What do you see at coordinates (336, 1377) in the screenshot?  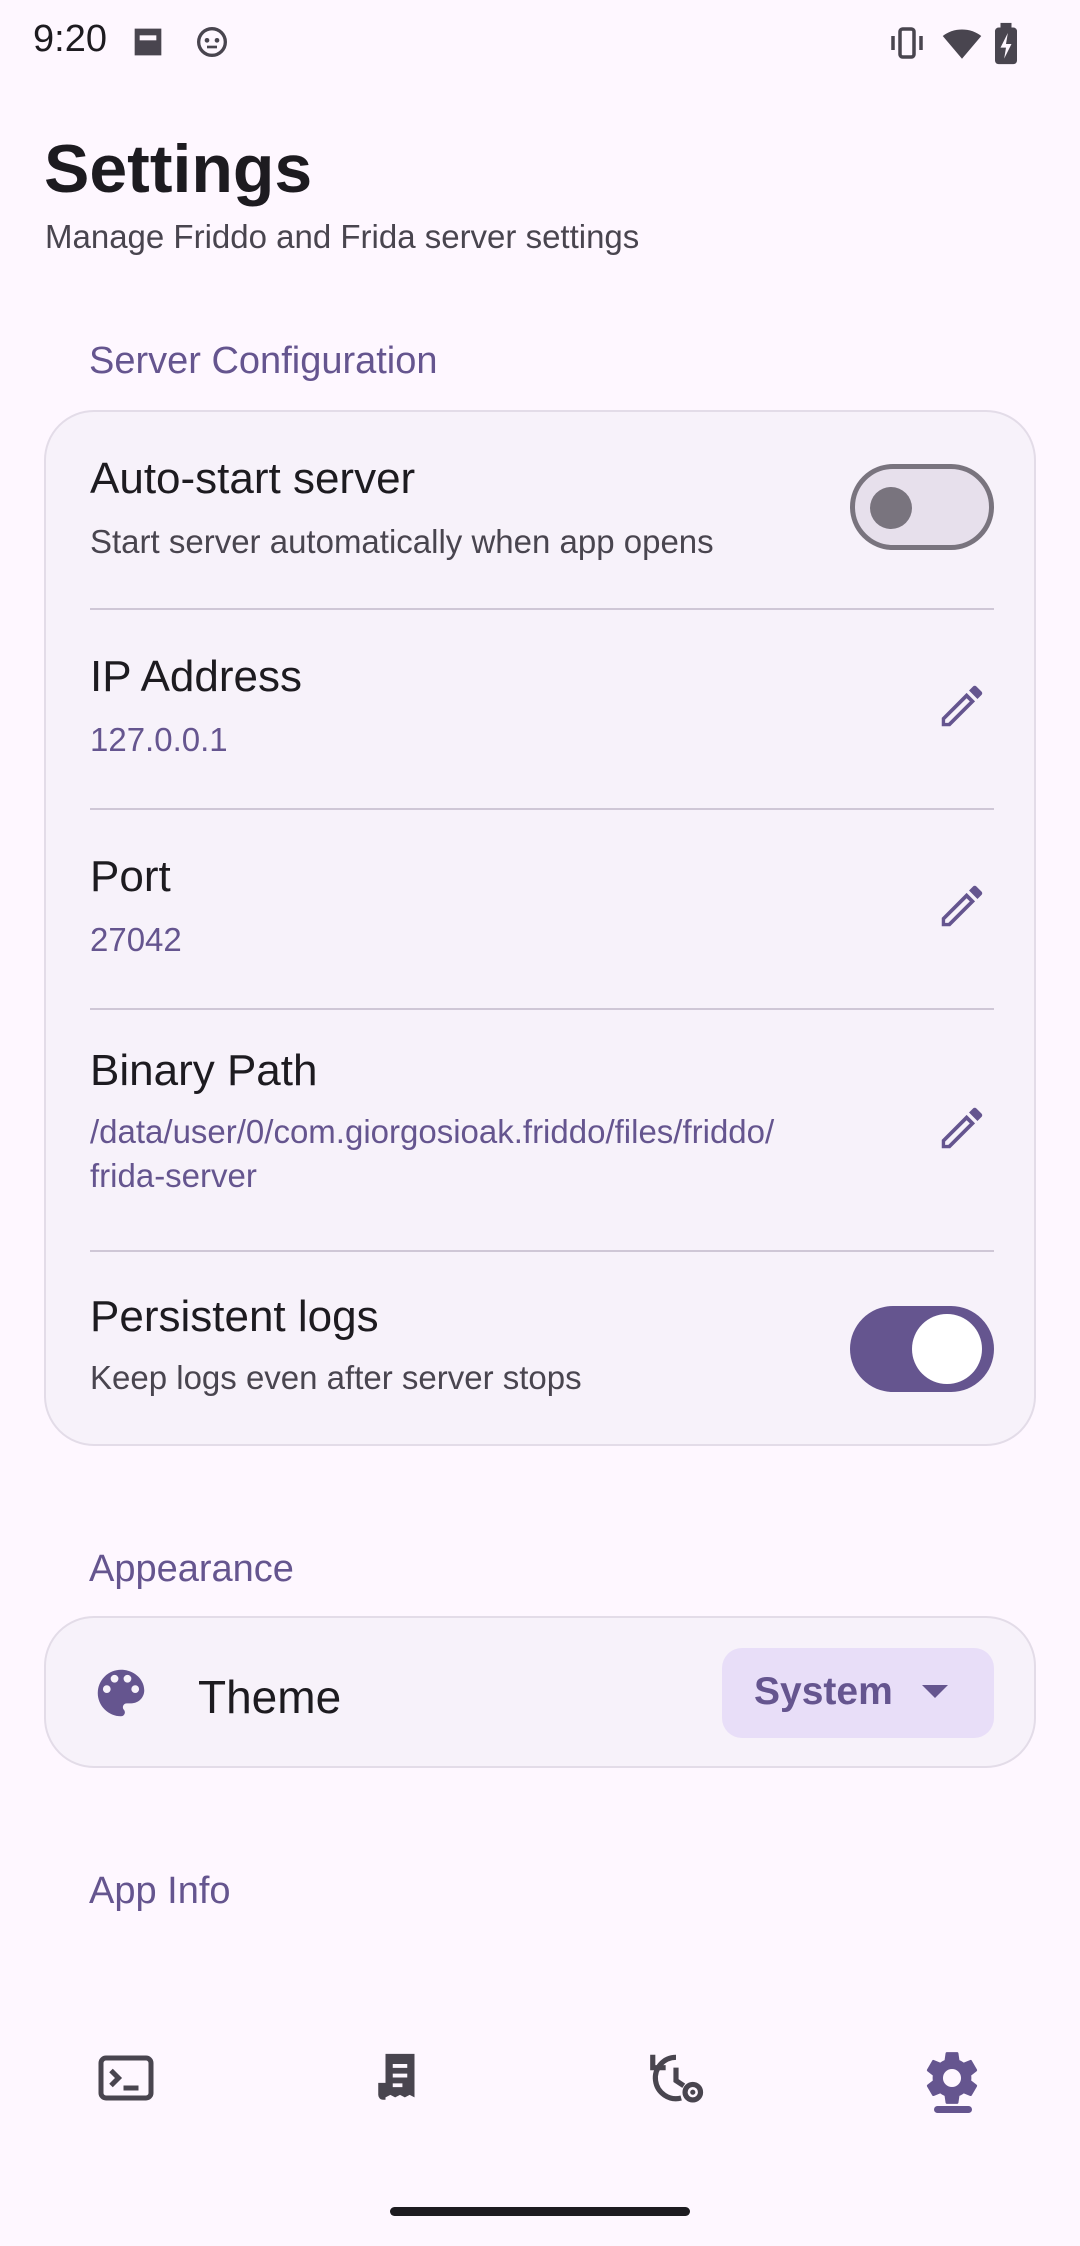 I see `persistent-logs-subtitle: Keep logs even after server stops` at bounding box center [336, 1377].